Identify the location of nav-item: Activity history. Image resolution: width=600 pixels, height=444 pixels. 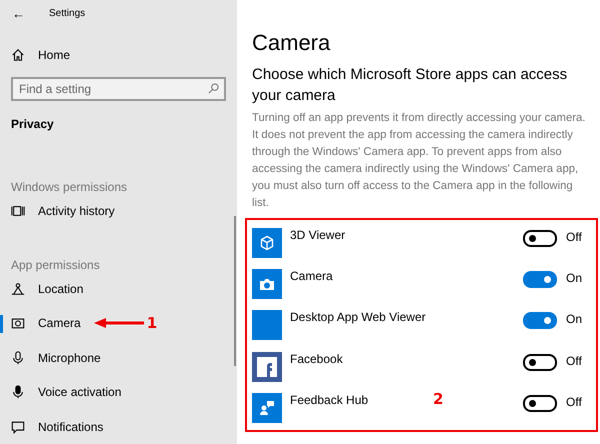
(118, 211).